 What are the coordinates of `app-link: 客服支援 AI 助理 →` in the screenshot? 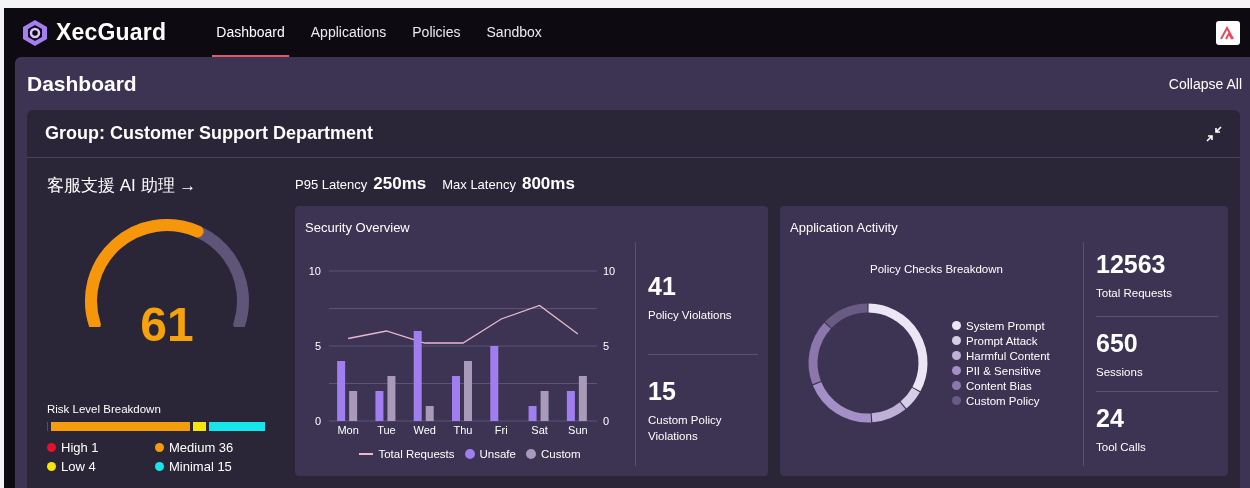 It's located at (167, 185).